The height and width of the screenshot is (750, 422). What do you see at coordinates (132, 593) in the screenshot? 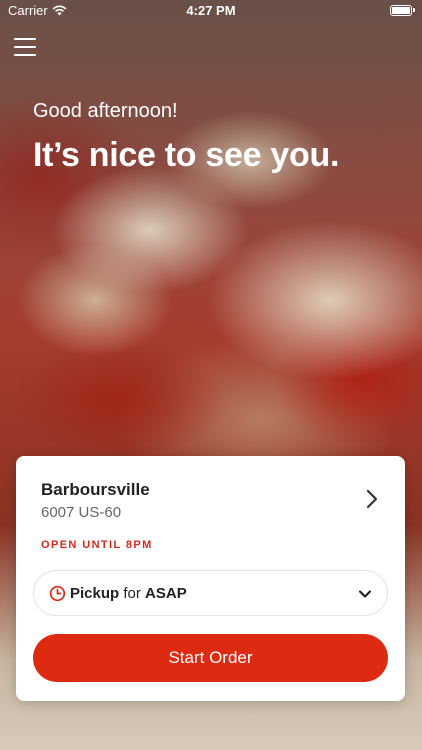
I see `order-connector: for` at bounding box center [132, 593].